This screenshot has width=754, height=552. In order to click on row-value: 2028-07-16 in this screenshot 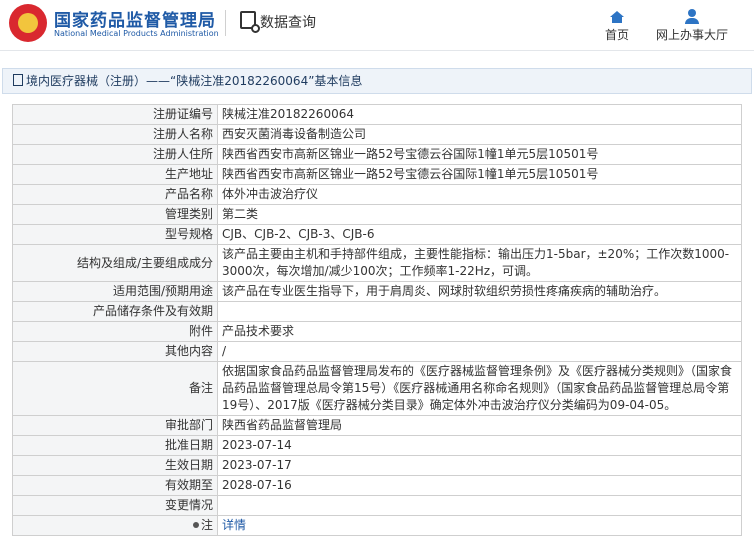, I will do `click(479, 485)`.